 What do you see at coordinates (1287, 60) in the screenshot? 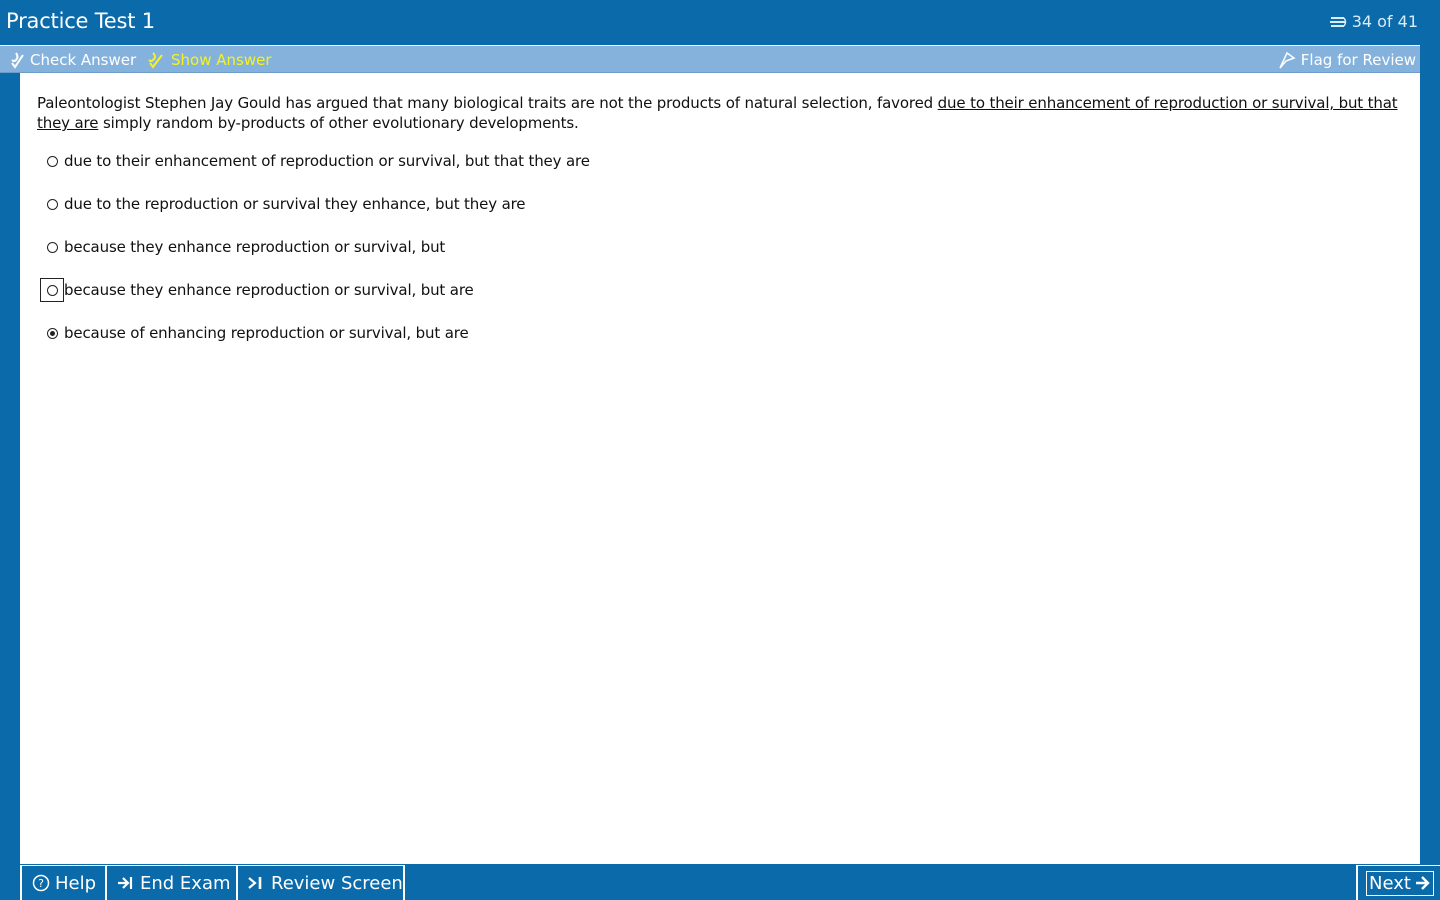
I see `flag-icon` at bounding box center [1287, 60].